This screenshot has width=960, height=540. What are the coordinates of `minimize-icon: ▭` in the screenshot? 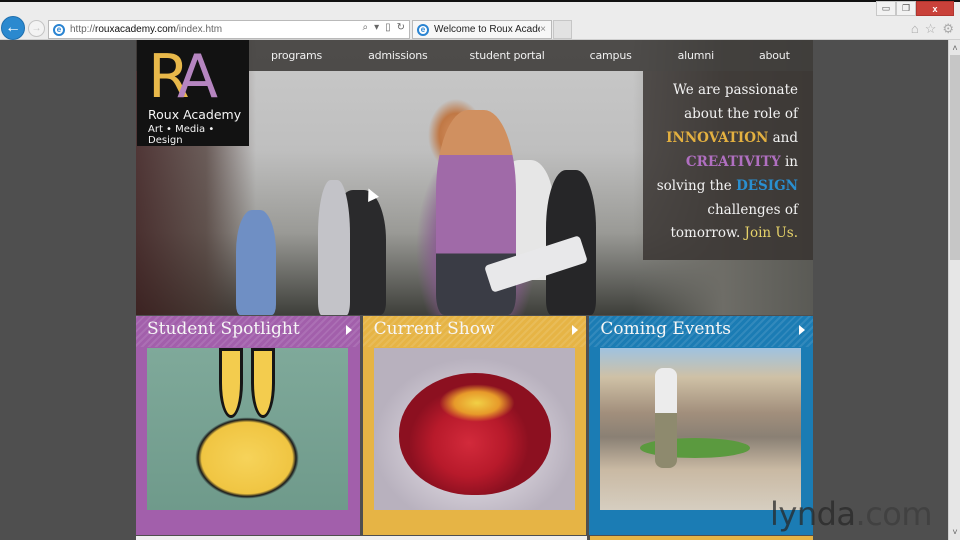 It's located at (886, 8).